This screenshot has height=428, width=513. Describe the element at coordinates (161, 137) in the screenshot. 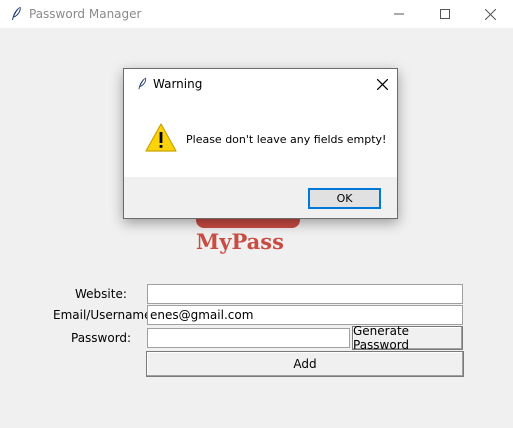

I see `warning-icon` at that location.